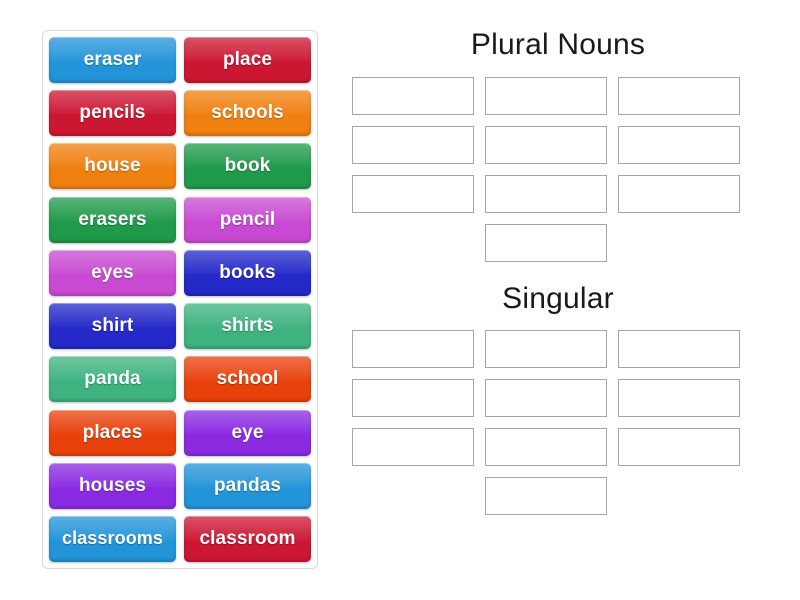  I want to click on word-tile-shirts: shirts, so click(247, 326).